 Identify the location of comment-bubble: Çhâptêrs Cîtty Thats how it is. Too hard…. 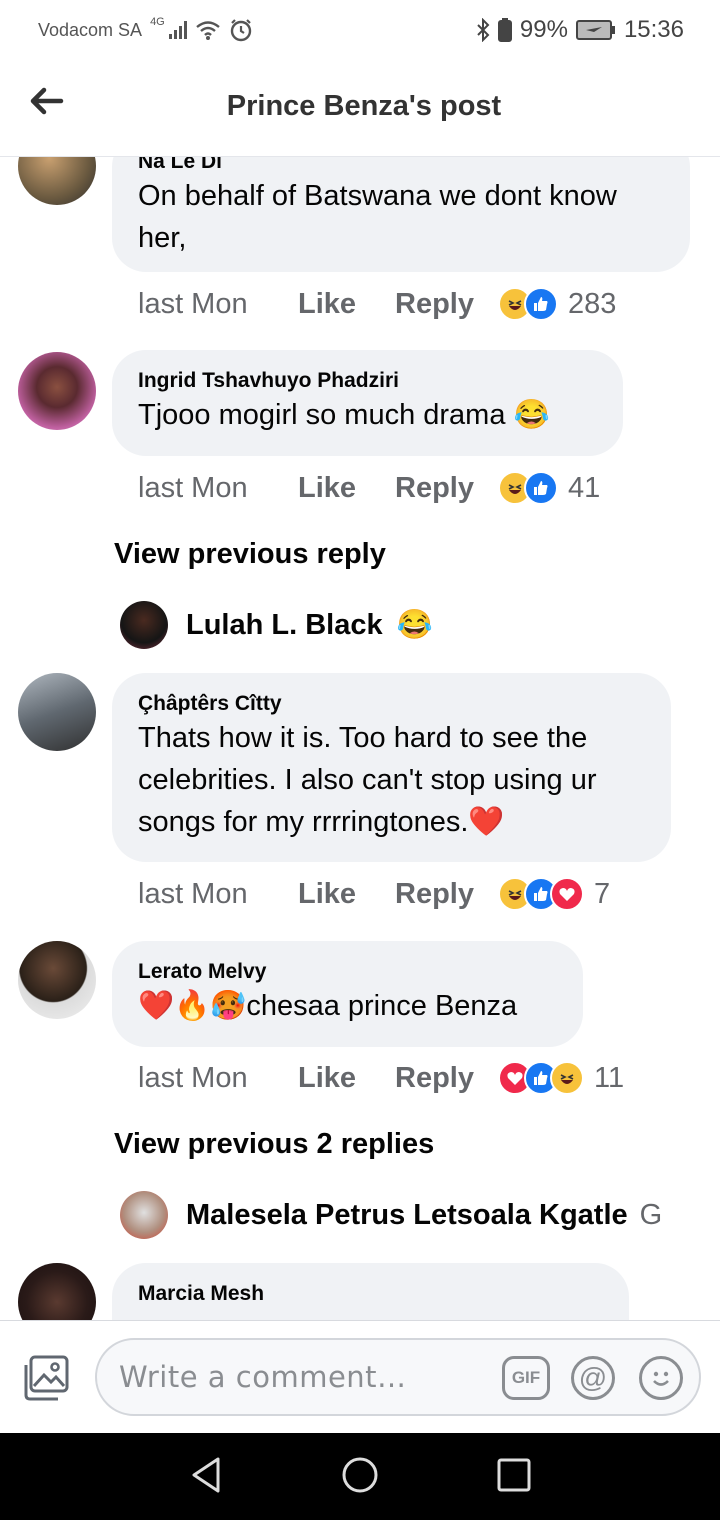
(391, 767).